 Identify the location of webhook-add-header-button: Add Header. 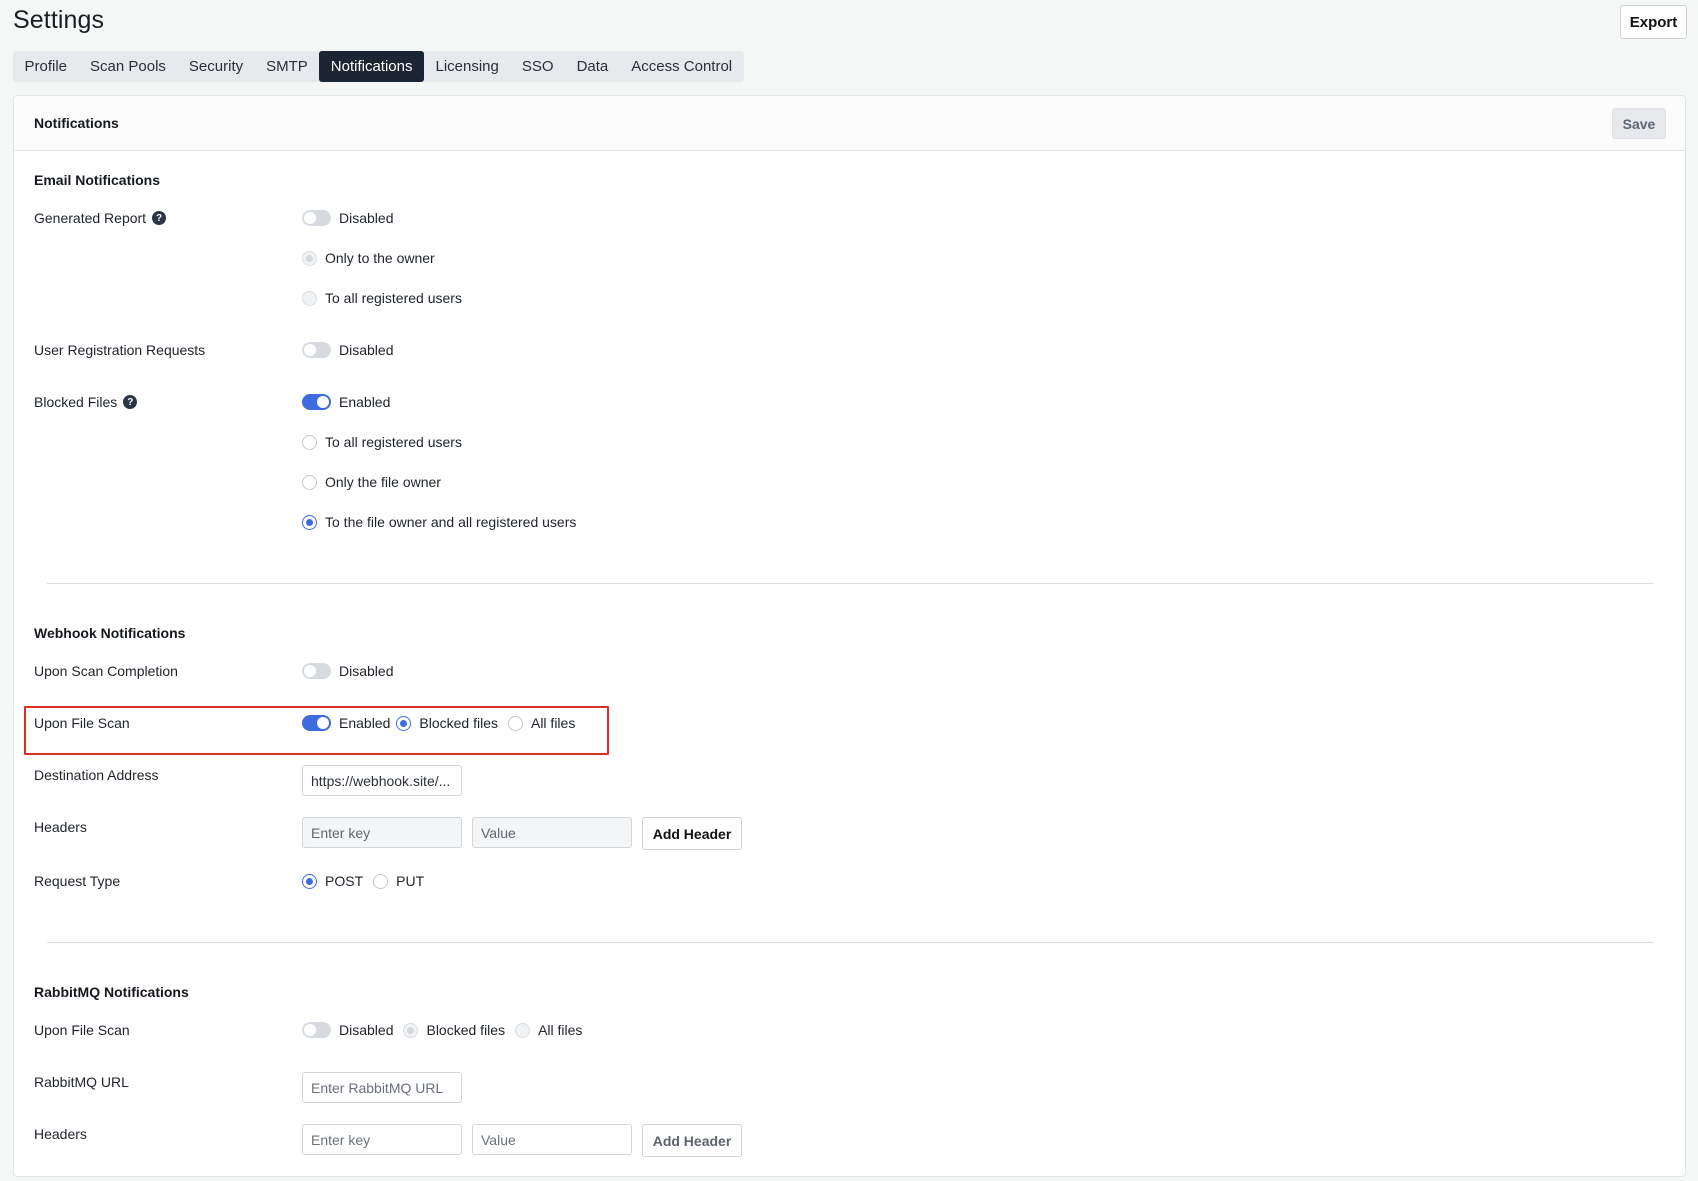
(692, 833).